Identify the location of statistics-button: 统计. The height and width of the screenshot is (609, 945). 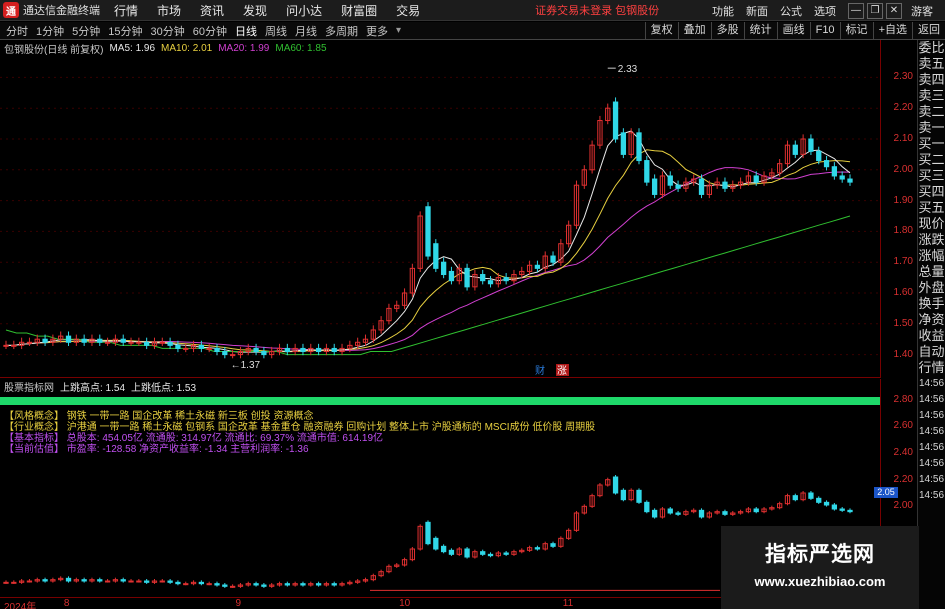
(760, 31).